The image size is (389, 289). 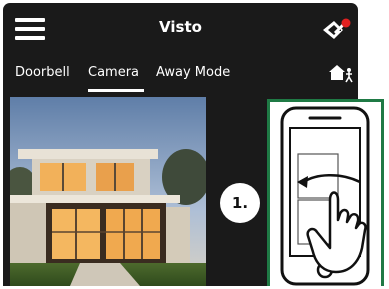 I want to click on step-number-badge: 1., so click(x=240, y=203).